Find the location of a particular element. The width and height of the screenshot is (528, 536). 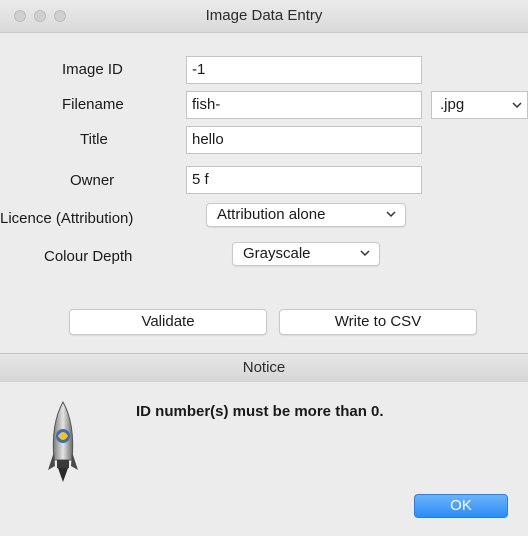

colour-depth-selected: Grayscale is located at coordinates (277, 253).